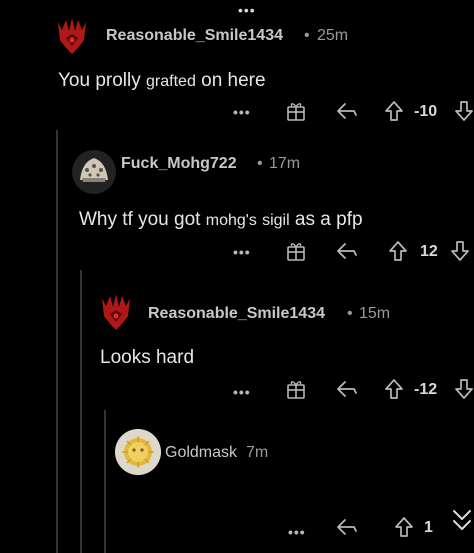 Image resolution: width=474 pixels, height=553 pixels. Describe the element at coordinates (285, 163) in the screenshot. I see `comment-age: 17m` at that location.